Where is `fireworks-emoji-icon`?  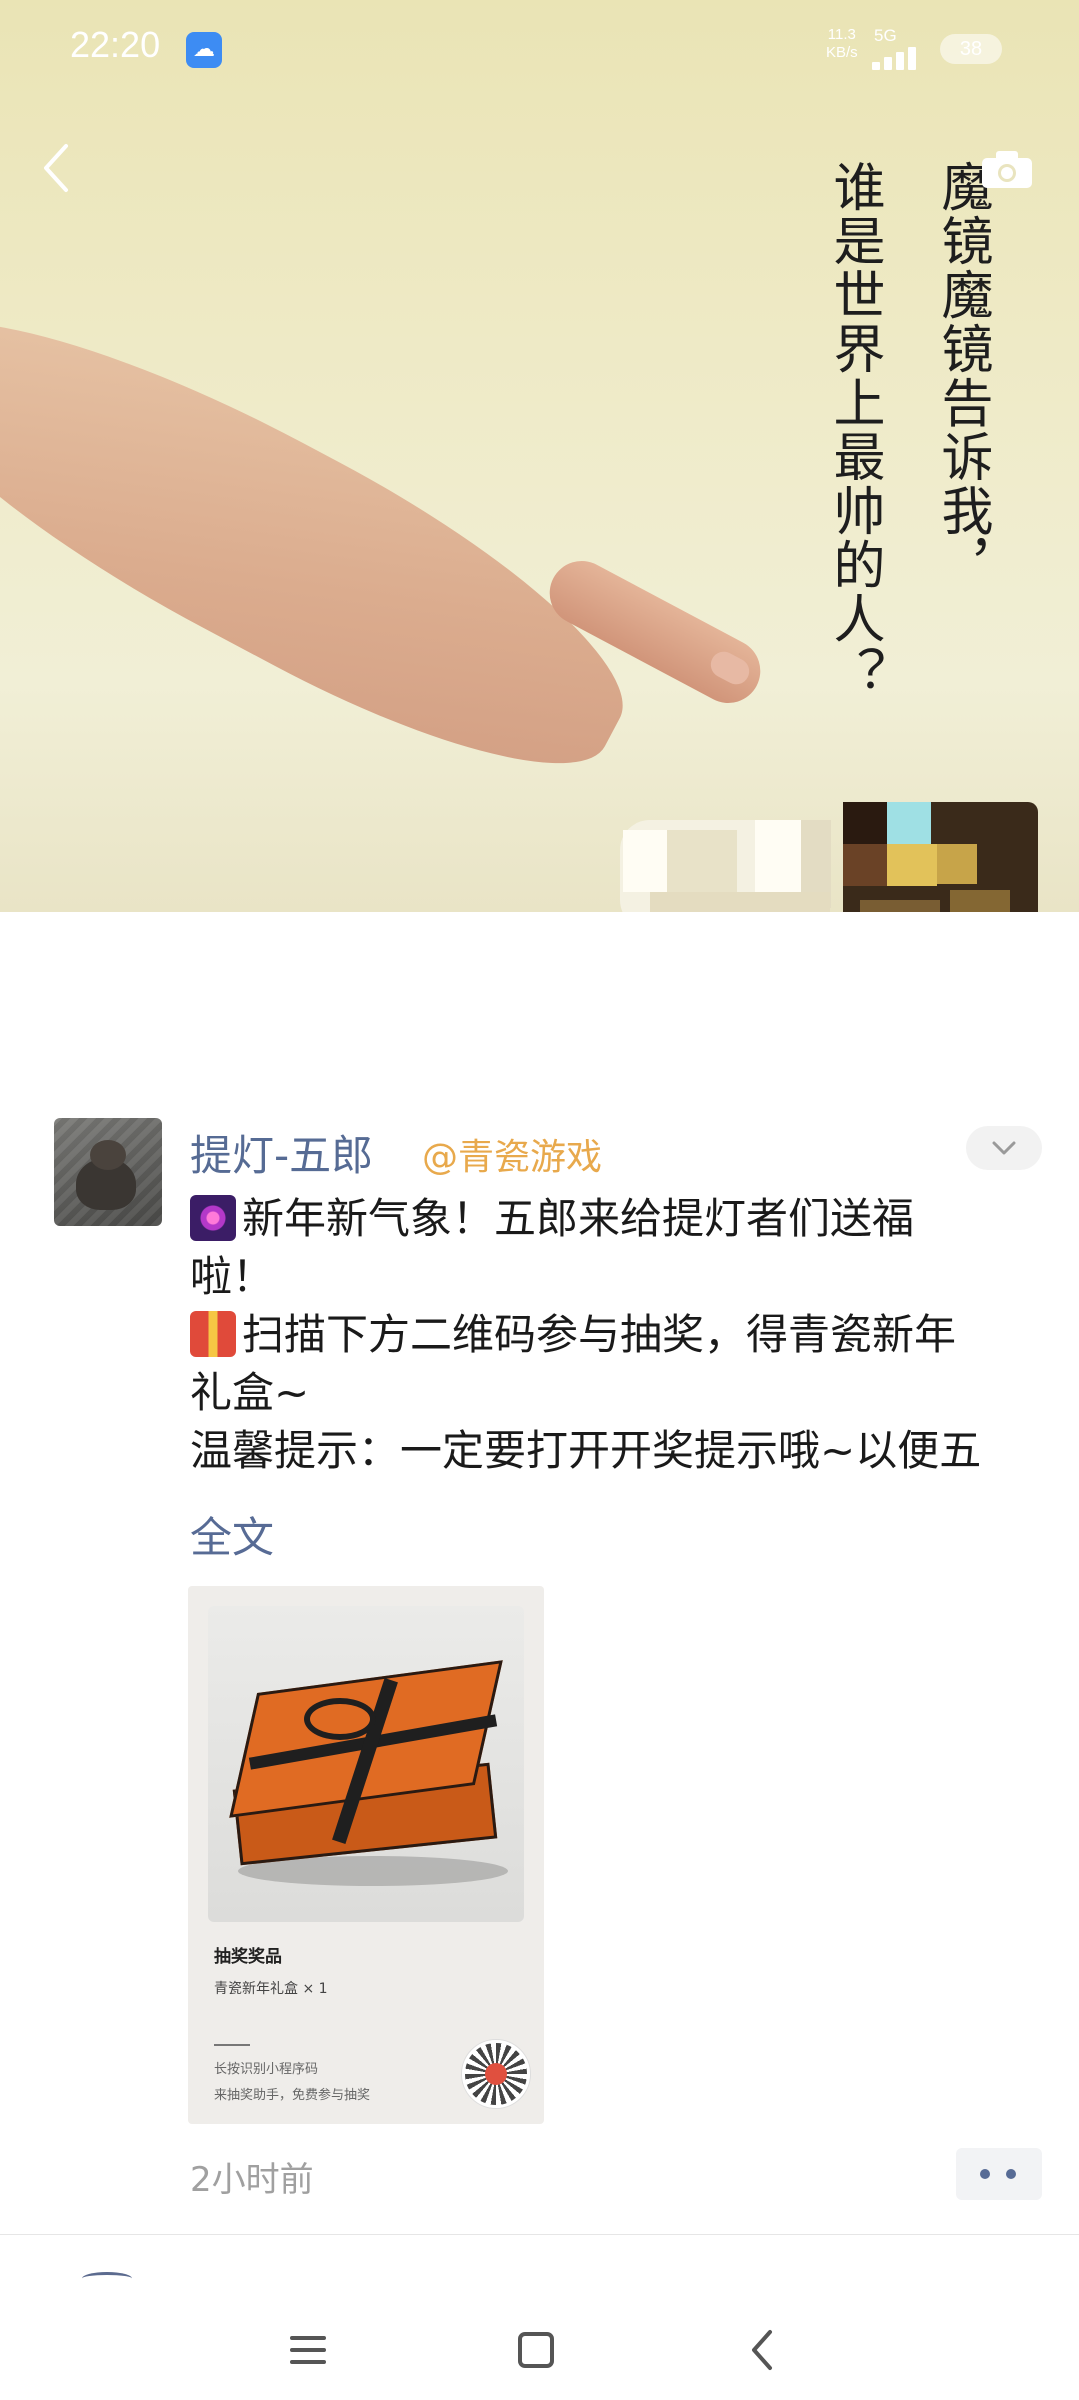
fireworks-emoji-icon is located at coordinates (213, 1218).